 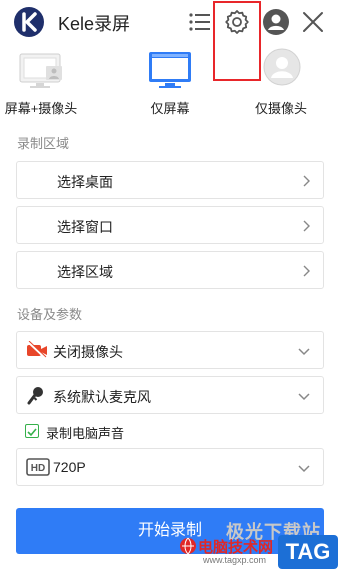 What do you see at coordinates (308, 552) in the screenshot?
I see `watermark-tag-logo: TAG` at bounding box center [308, 552].